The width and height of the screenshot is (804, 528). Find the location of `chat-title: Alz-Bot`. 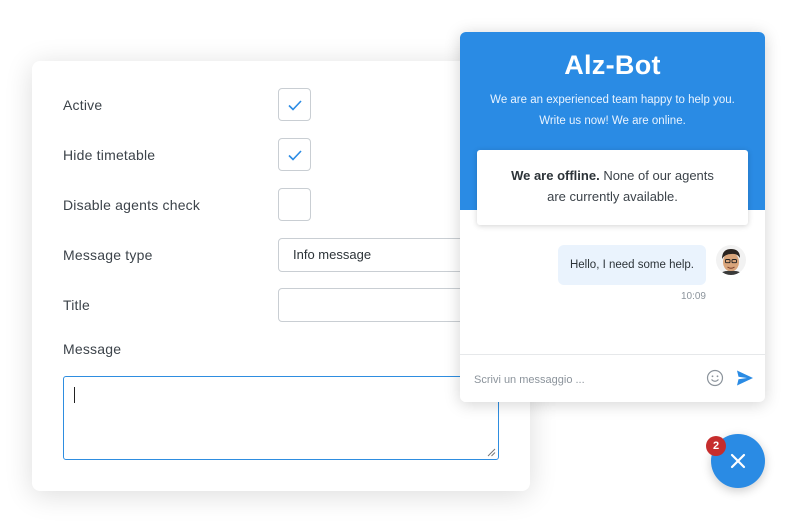

chat-title: Alz-Bot is located at coordinates (612, 65).